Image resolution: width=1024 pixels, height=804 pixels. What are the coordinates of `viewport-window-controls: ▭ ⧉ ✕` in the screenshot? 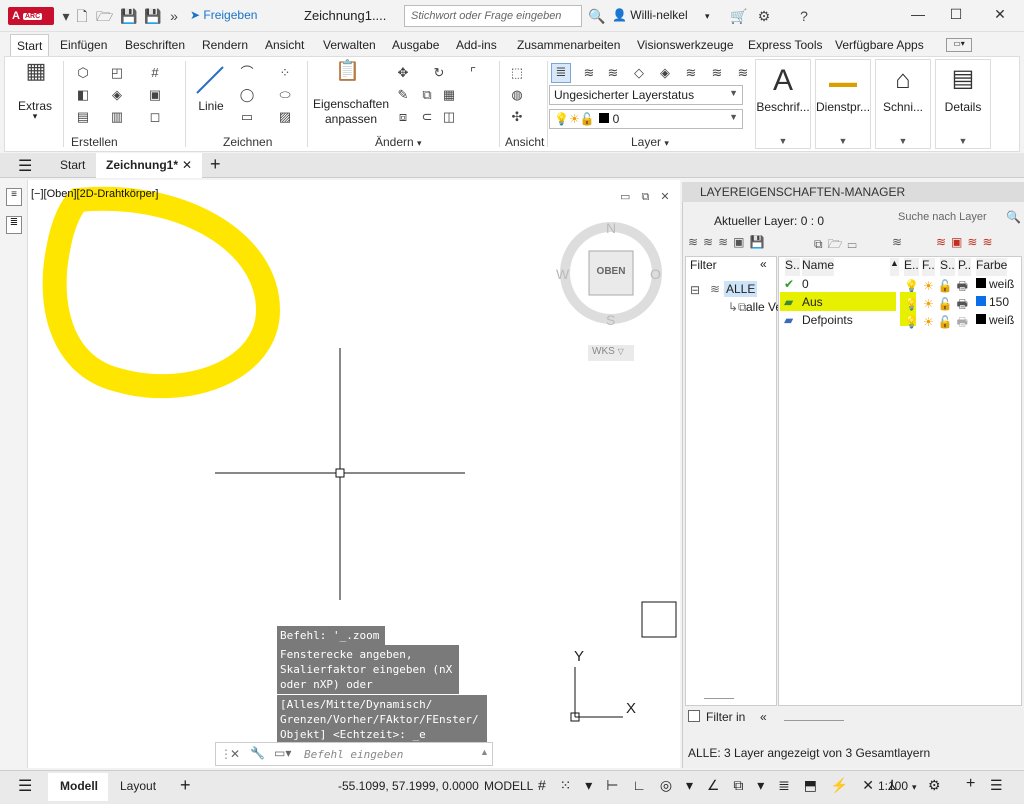 It's located at (647, 197).